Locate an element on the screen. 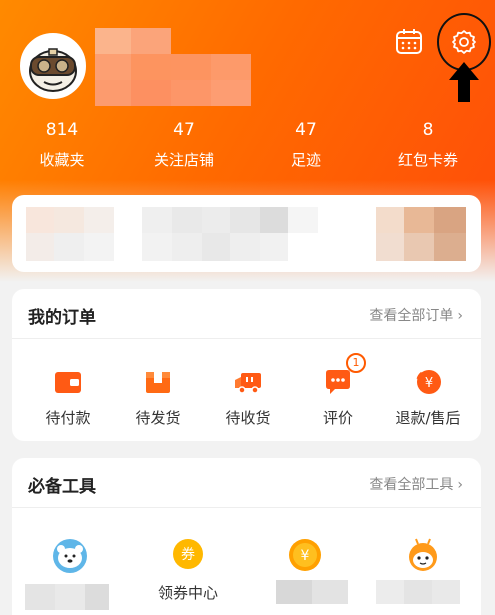 This screenshot has width=495, height=615. stat-label: 红包卡券 is located at coordinates (427, 160).